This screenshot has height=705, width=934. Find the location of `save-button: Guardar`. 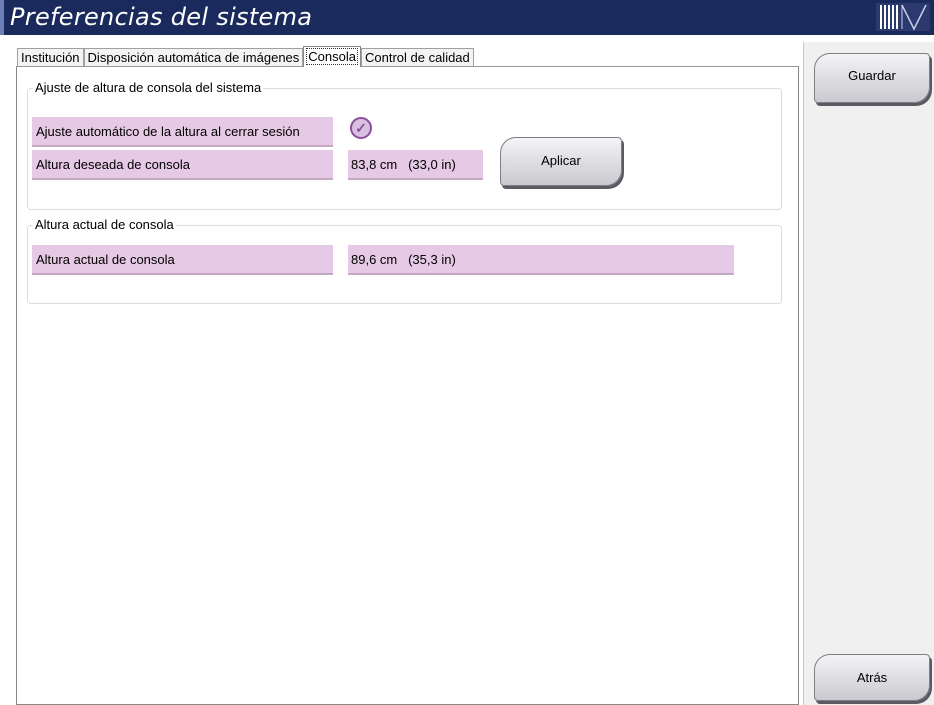

save-button: Guardar is located at coordinates (872, 78).